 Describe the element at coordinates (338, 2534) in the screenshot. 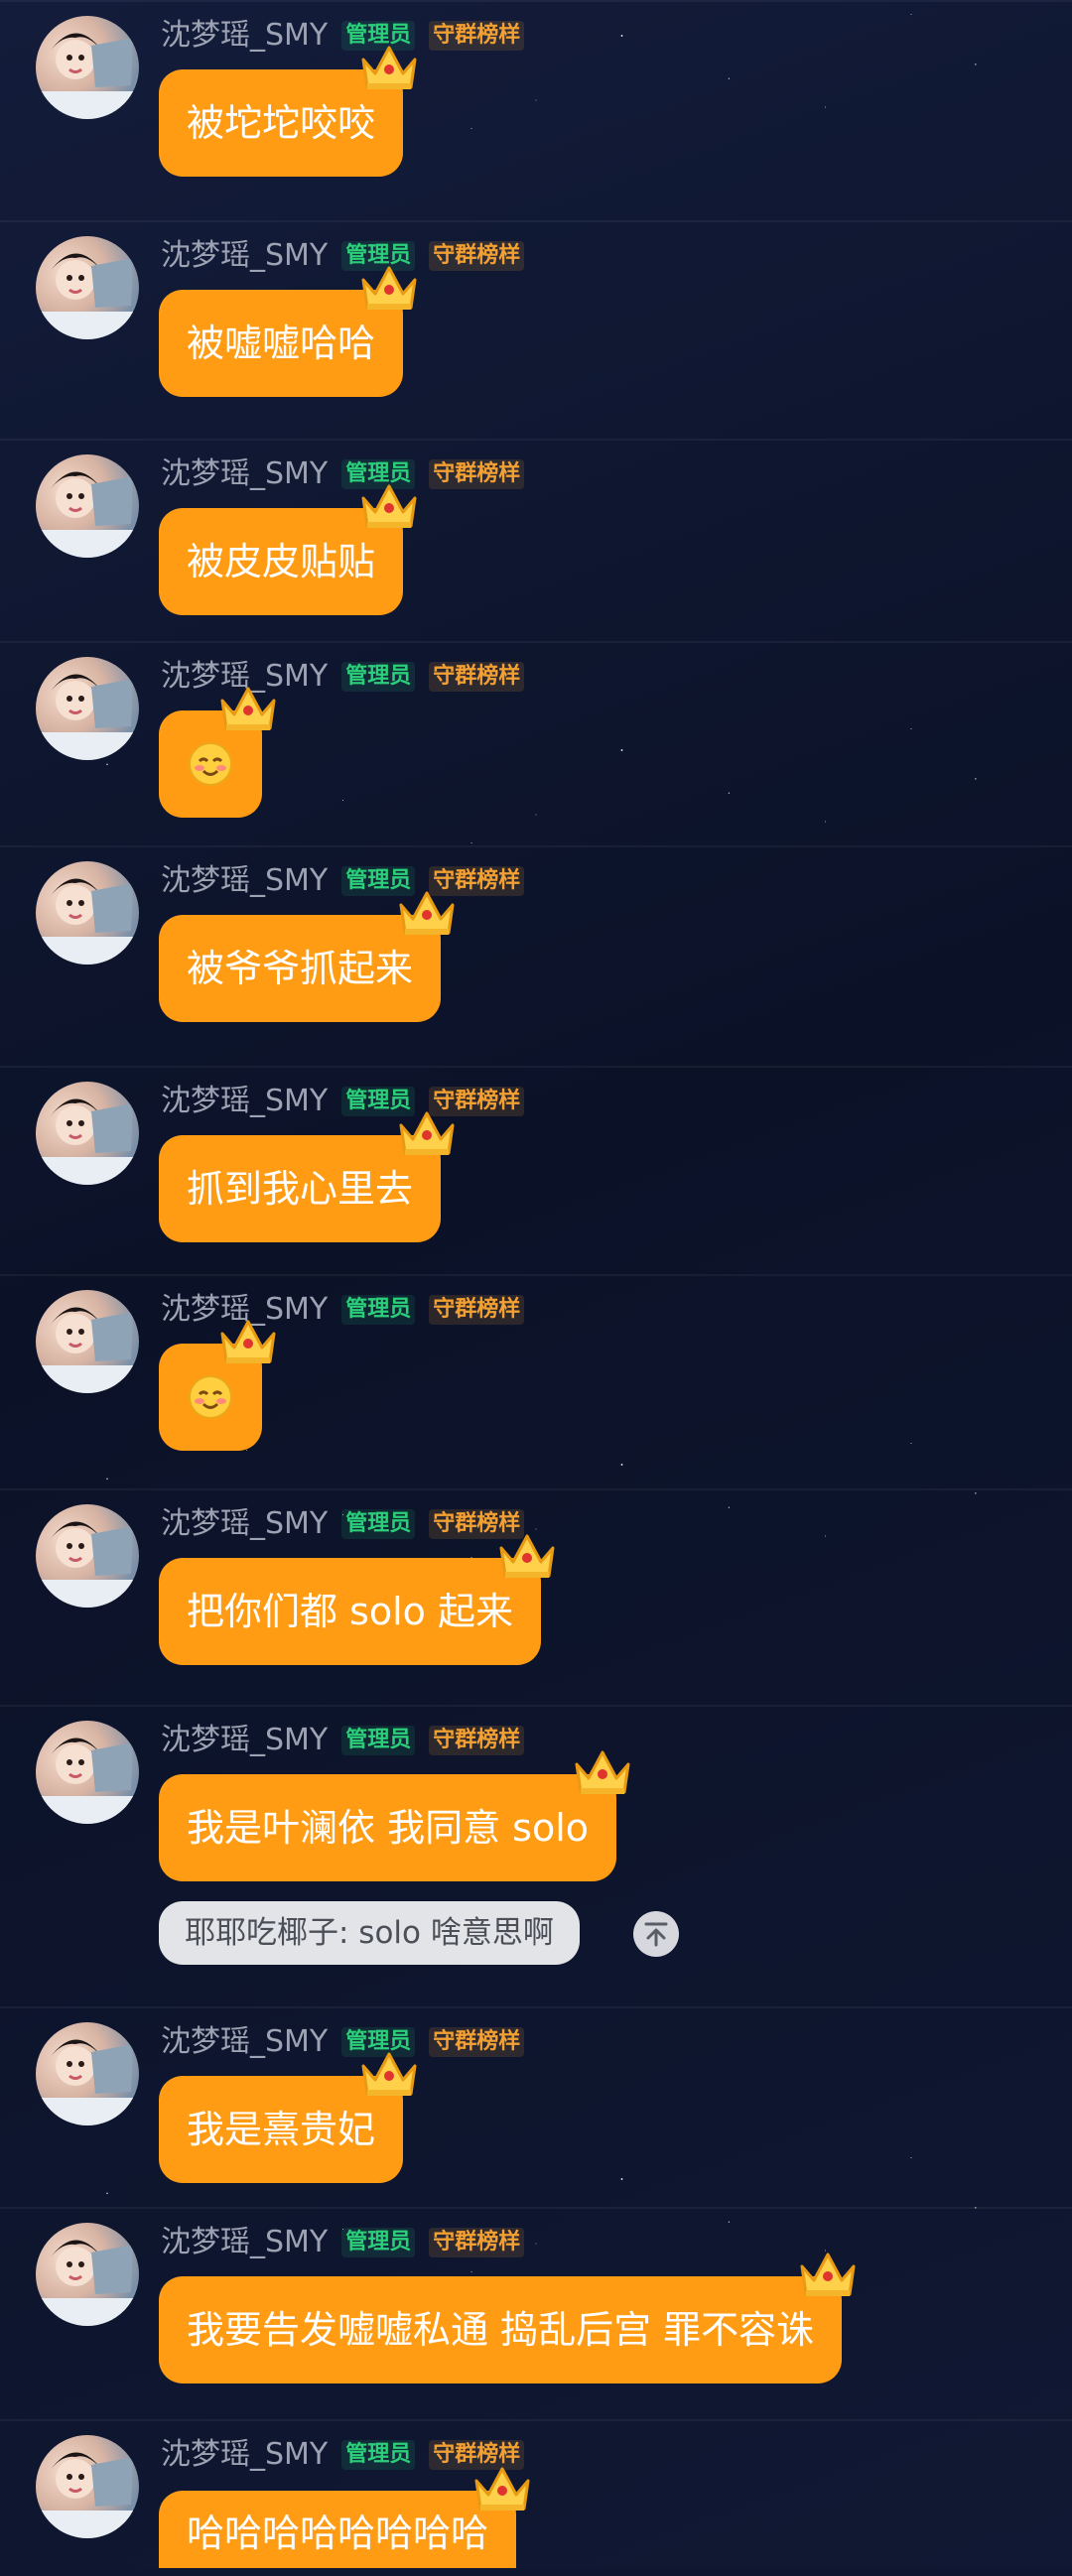

I see `message-text: 哈哈哈哈哈哈哈哈` at that location.